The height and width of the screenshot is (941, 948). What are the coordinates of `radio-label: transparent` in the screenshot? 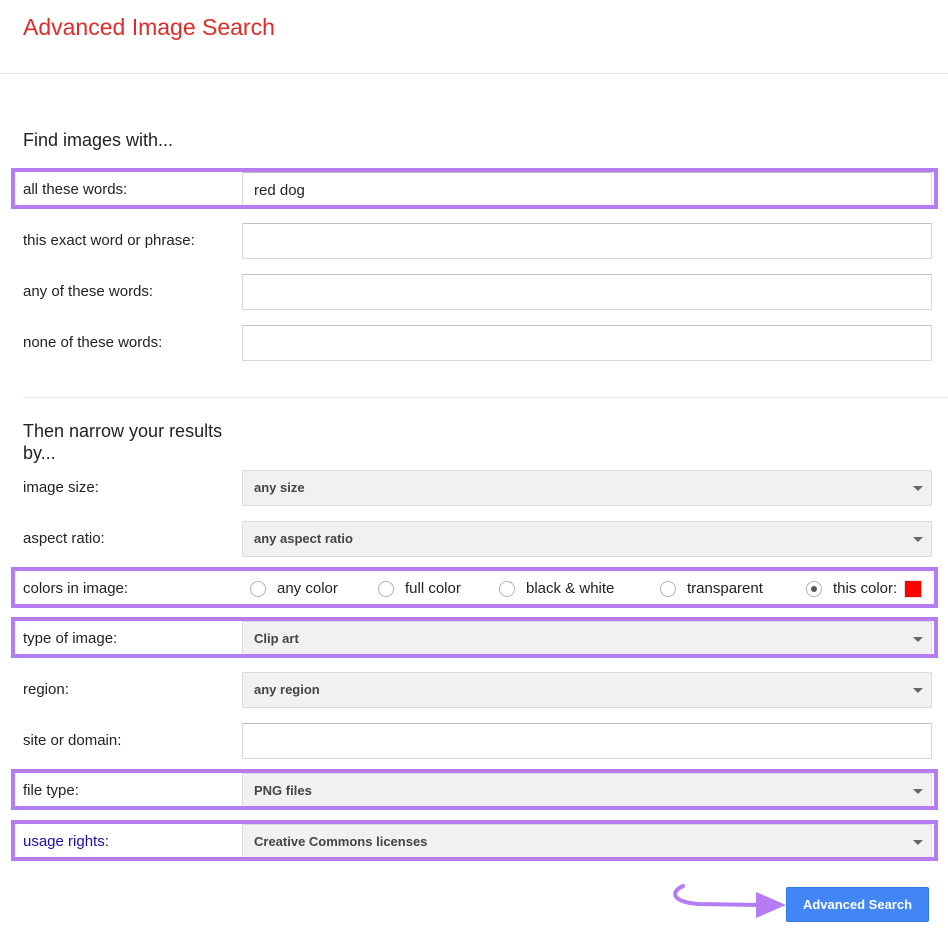 It's located at (725, 588).